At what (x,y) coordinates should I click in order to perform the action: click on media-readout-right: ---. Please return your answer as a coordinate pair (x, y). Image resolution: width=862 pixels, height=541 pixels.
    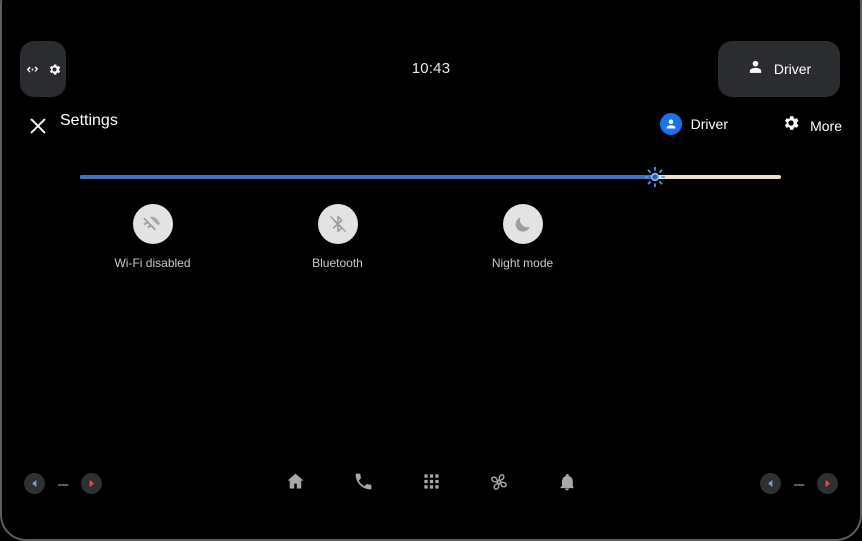
    Looking at the image, I should click on (799, 483).